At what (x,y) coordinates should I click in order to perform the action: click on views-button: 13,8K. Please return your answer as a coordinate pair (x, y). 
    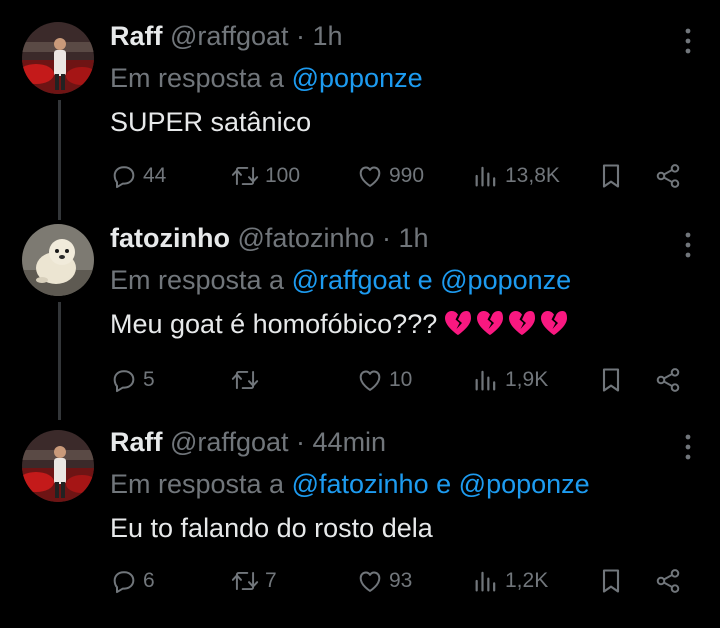
    Looking at the image, I should click on (516, 176).